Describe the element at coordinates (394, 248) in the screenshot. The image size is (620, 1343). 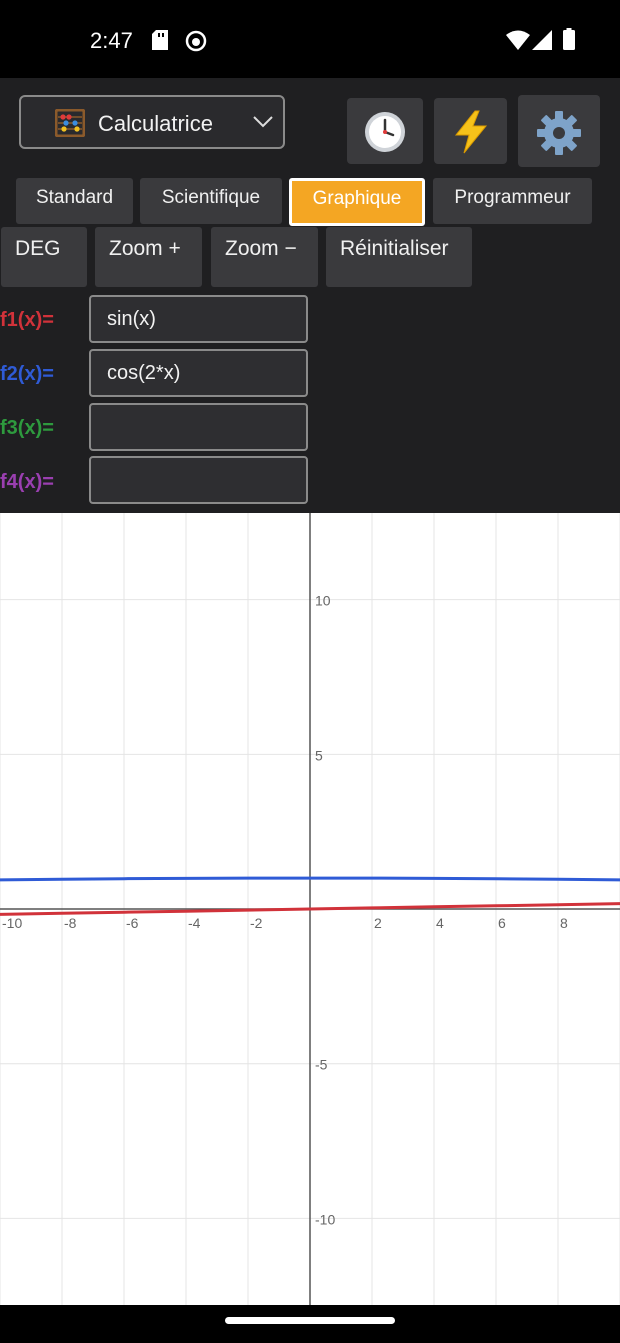
I see `reset-label: Réinitialiser` at that location.